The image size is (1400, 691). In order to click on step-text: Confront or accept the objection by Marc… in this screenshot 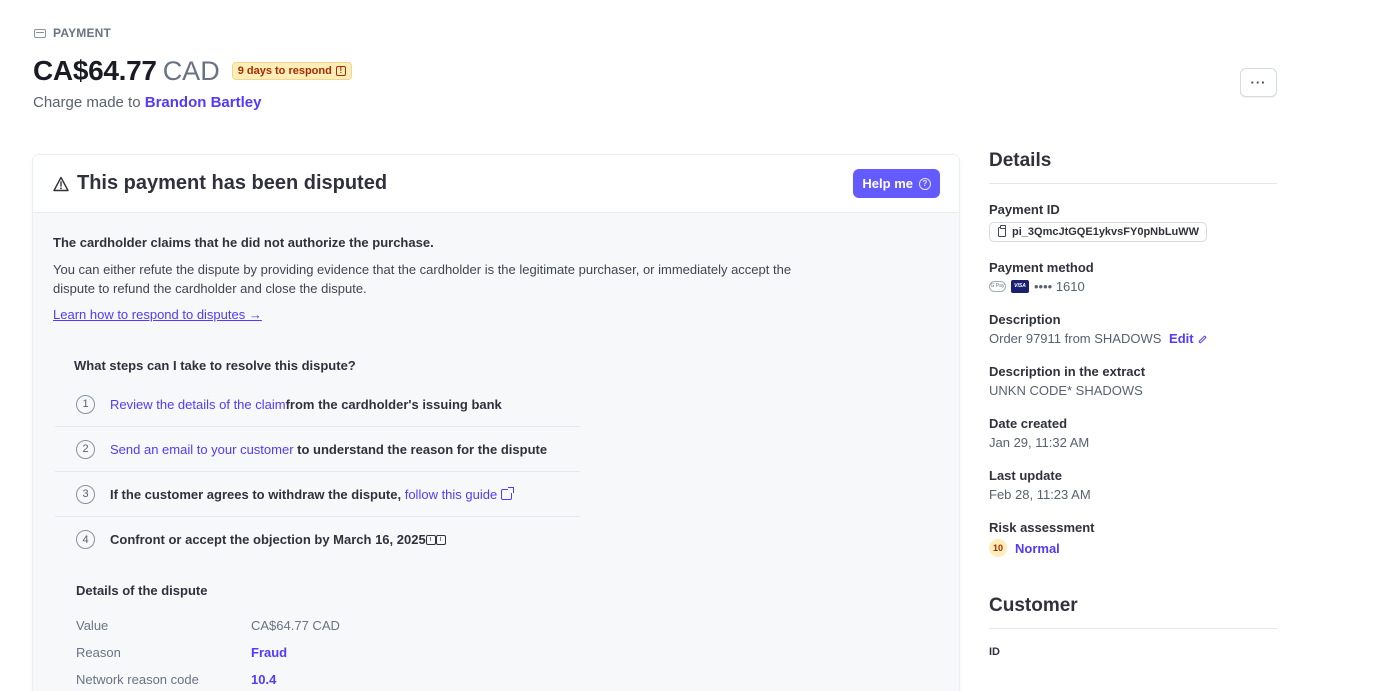, I will do `click(268, 539)`.